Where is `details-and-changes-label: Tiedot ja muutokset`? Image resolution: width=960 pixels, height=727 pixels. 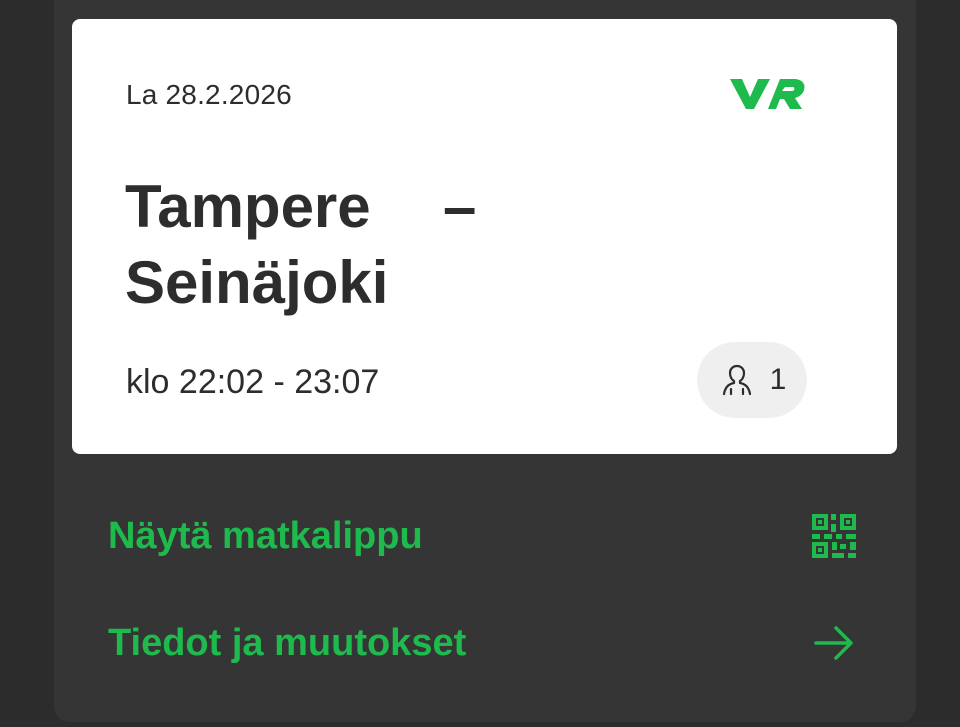
details-and-changes-label: Tiedot ja muutokset is located at coordinates (287, 642).